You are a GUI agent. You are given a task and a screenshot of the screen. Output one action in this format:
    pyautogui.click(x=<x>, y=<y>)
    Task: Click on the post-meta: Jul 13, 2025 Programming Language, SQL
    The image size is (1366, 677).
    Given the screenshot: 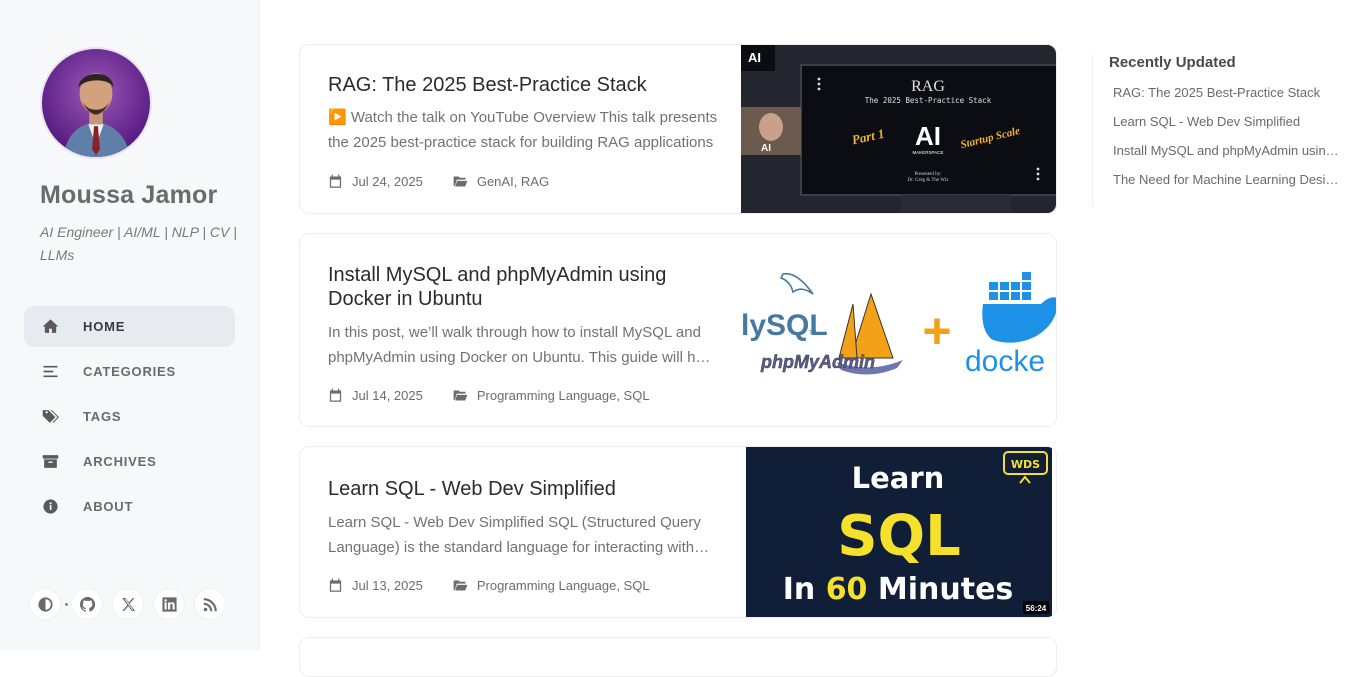 What is the action you would take?
    pyautogui.click(x=504, y=585)
    